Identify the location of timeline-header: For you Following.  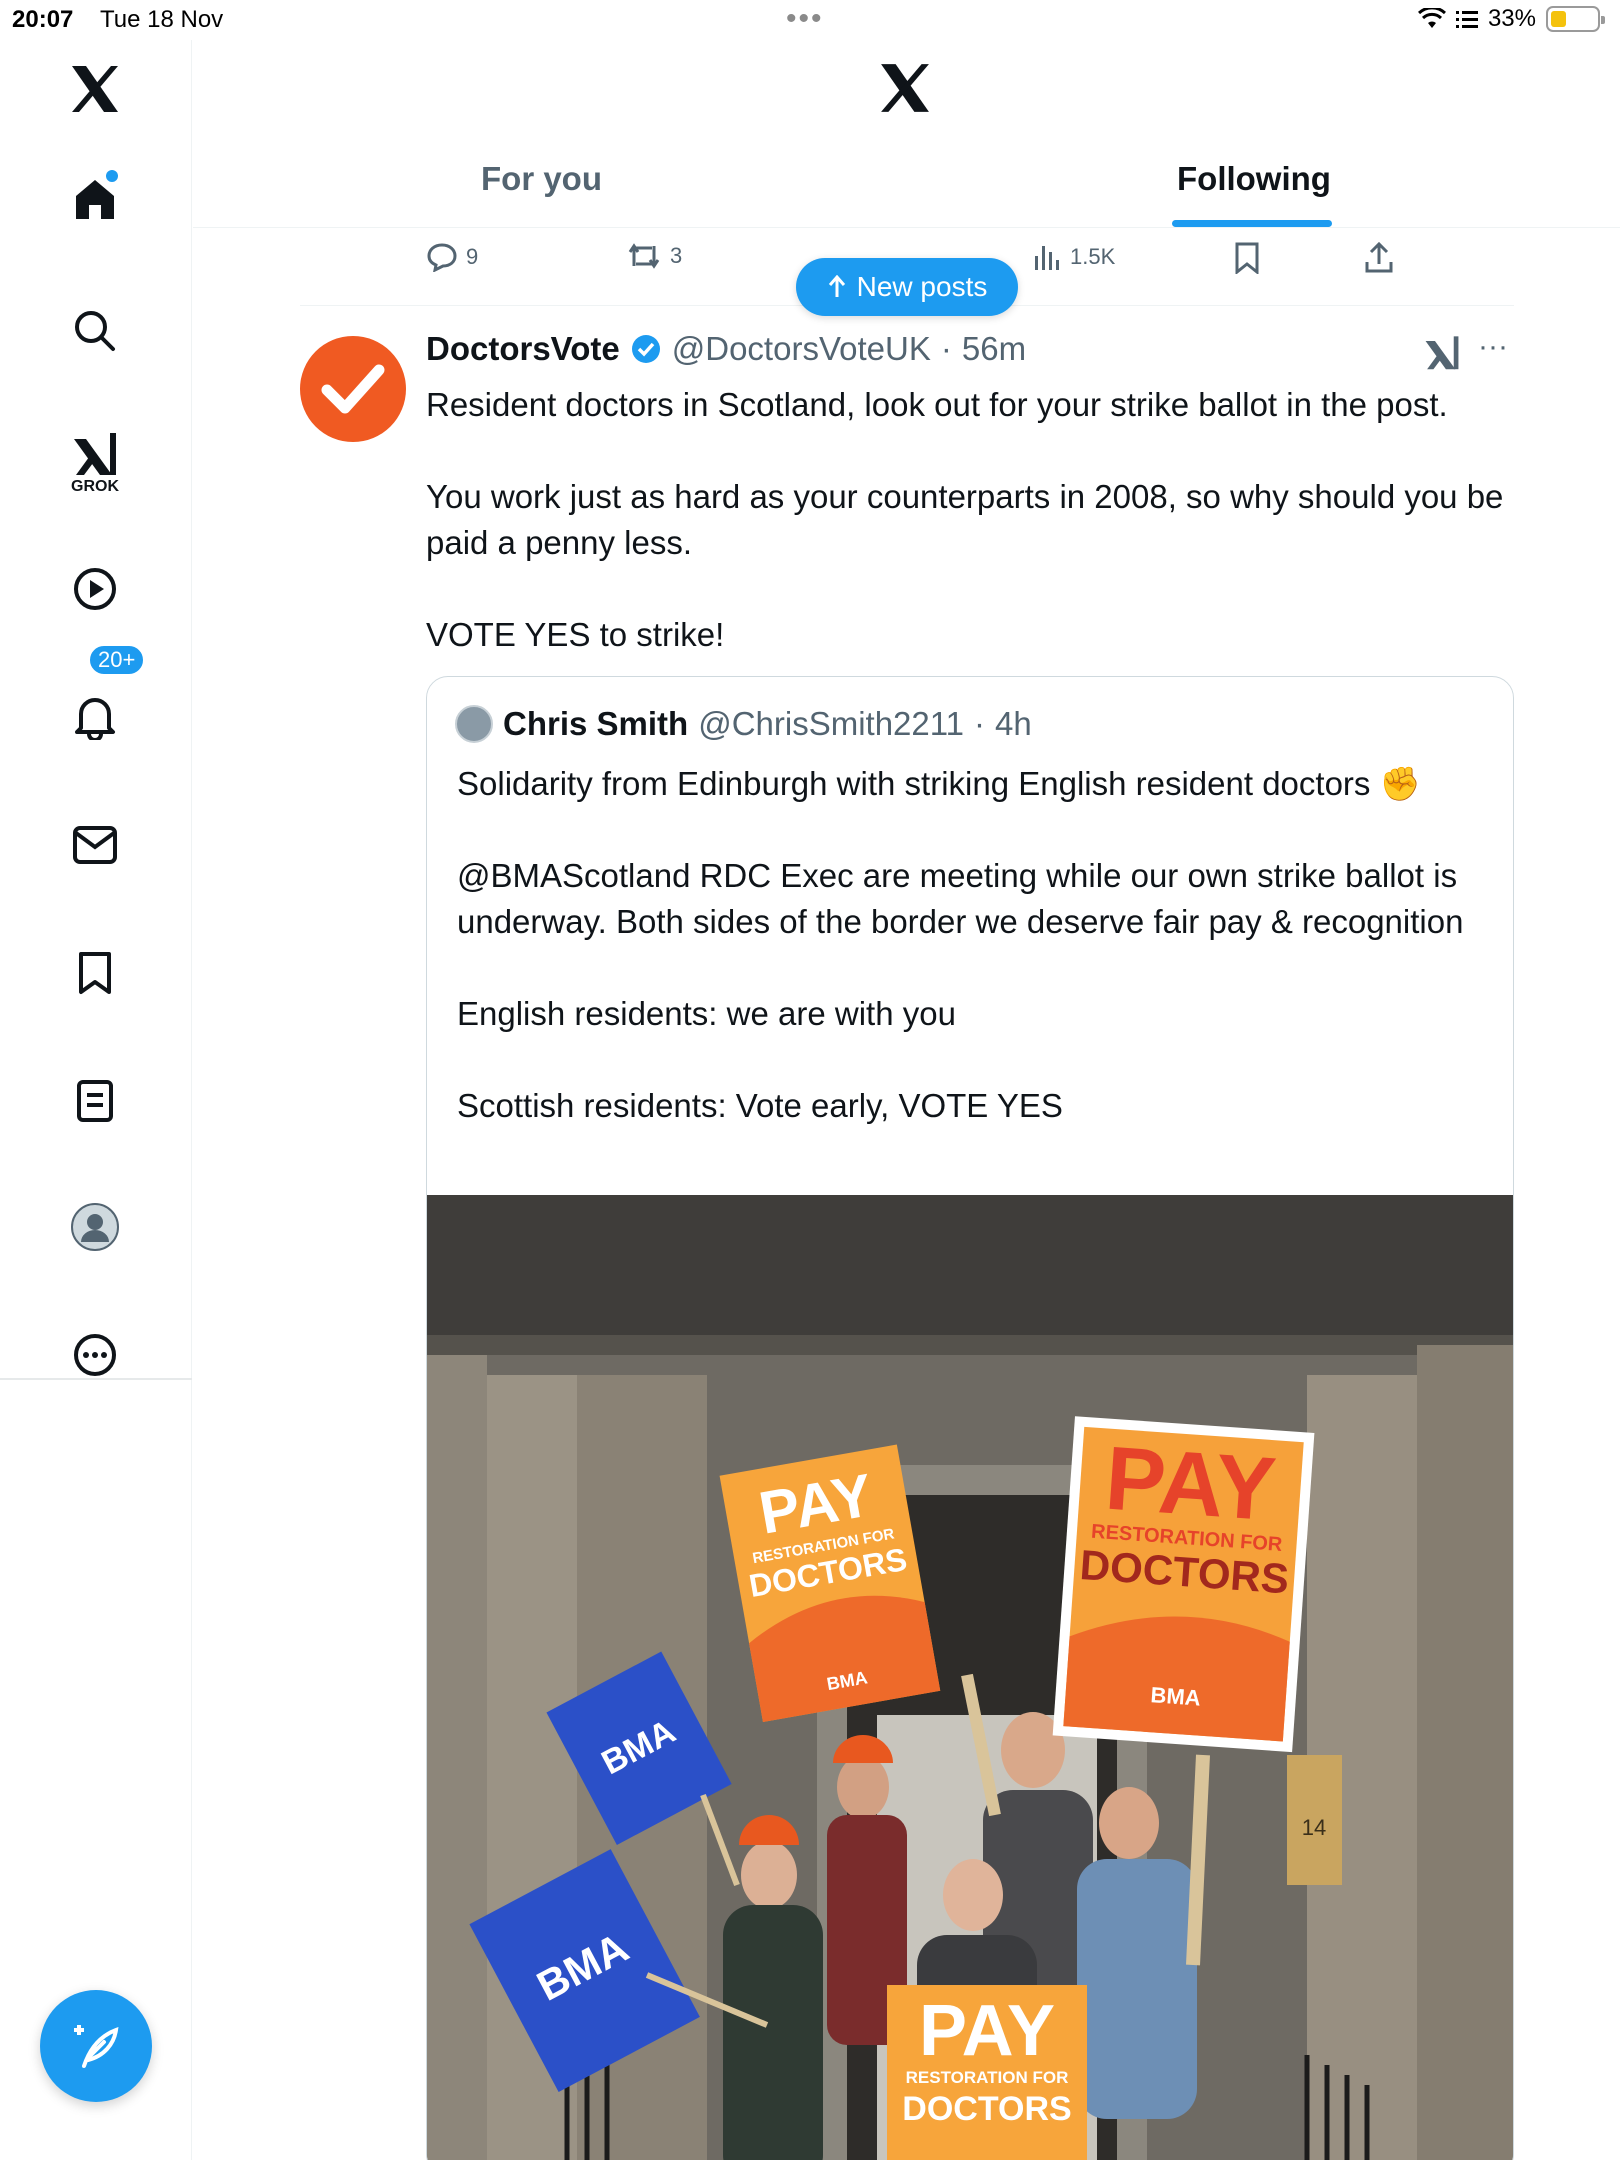
(906, 134).